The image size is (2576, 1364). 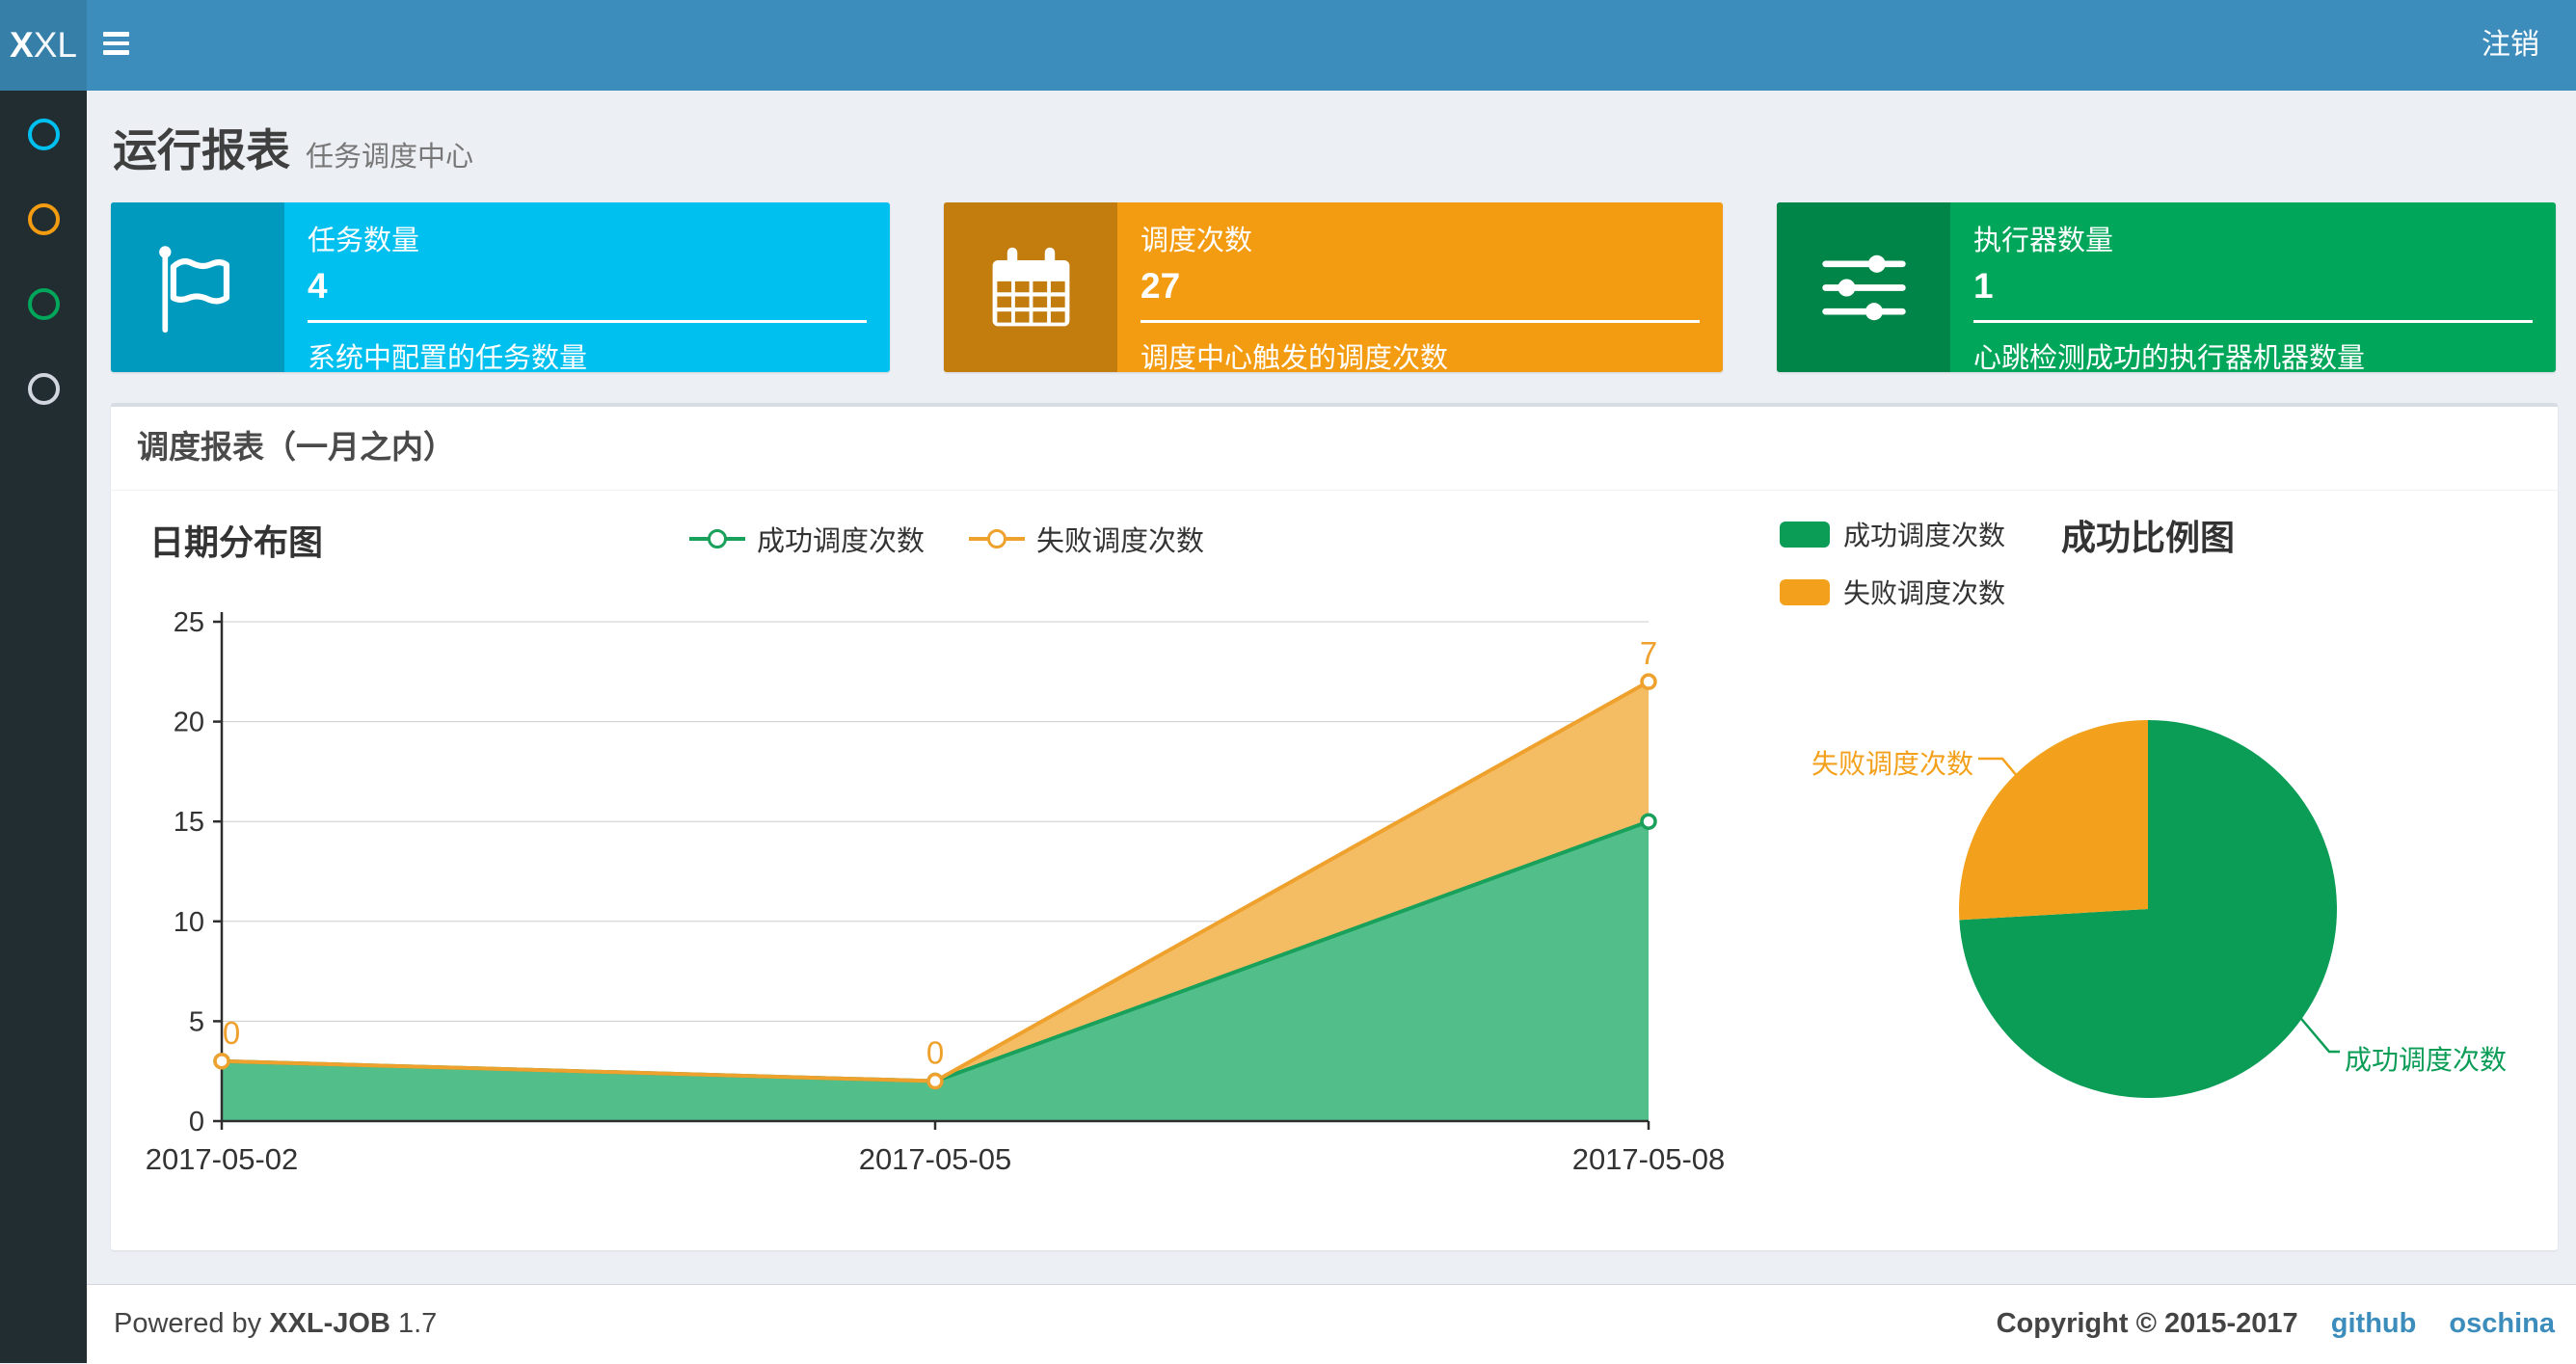 I want to click on pie-legend-item: 成功调度次数, so click(x=1893, y=534).